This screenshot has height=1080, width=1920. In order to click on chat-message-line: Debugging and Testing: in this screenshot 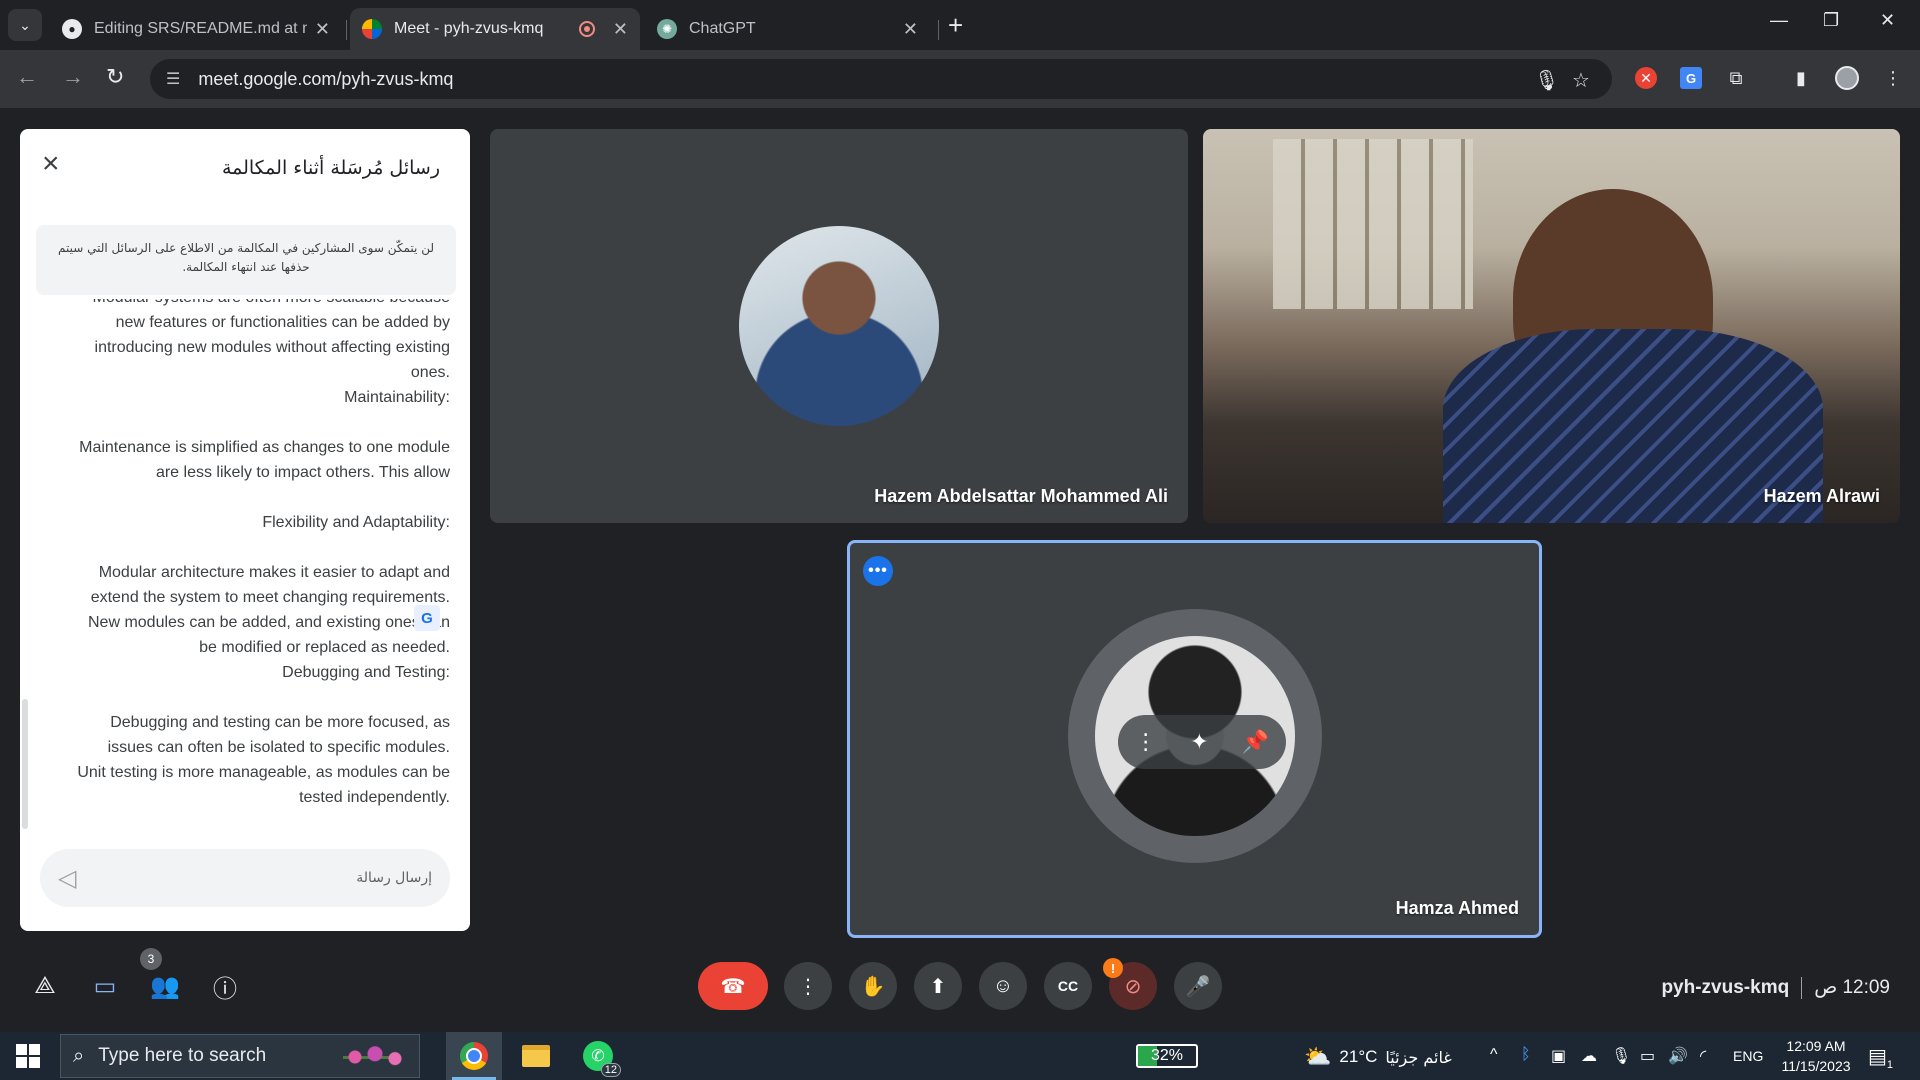, I will do `click(366, 672)`.